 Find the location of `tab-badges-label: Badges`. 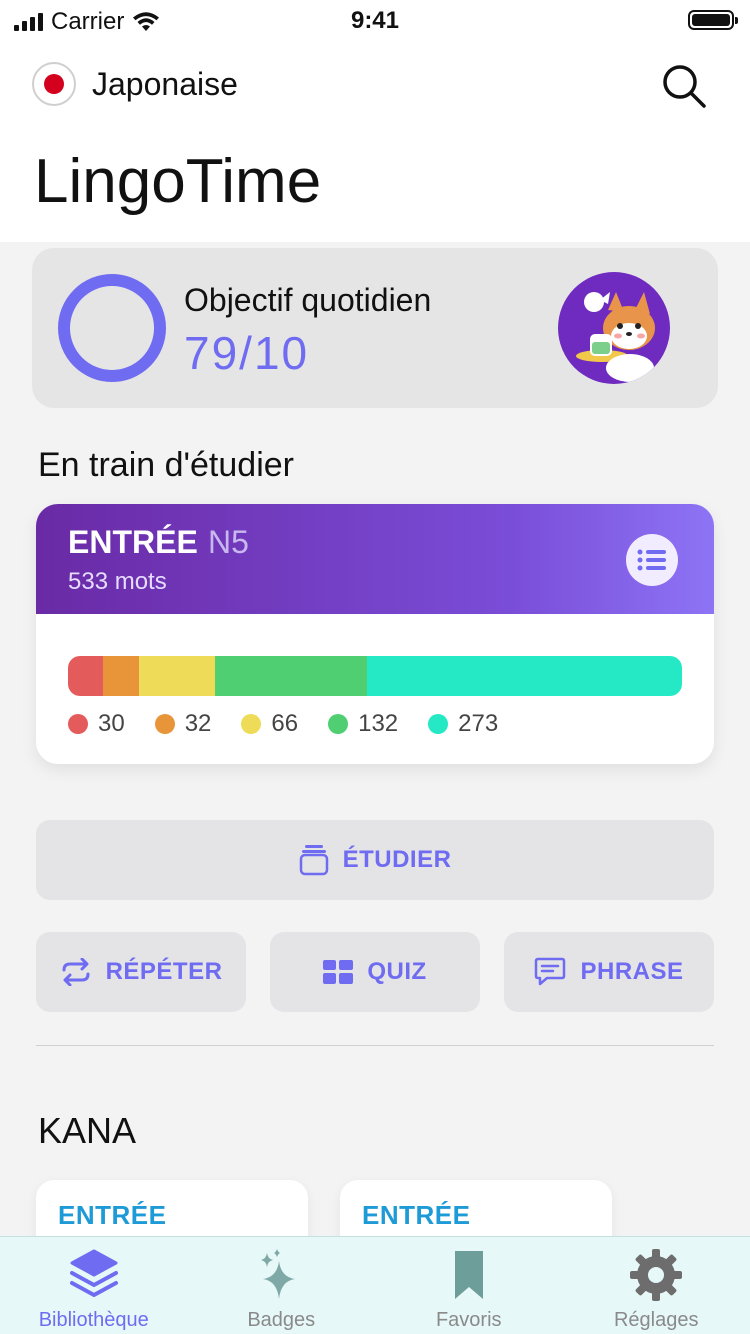

tab-badges-label: Badges is located at coordinates (281, 1320).